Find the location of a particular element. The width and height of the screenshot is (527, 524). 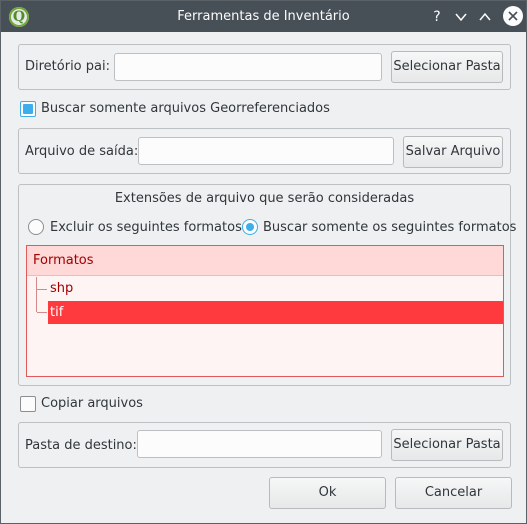

format-item-tif-selected: tif is located at coordinates (275, 312).